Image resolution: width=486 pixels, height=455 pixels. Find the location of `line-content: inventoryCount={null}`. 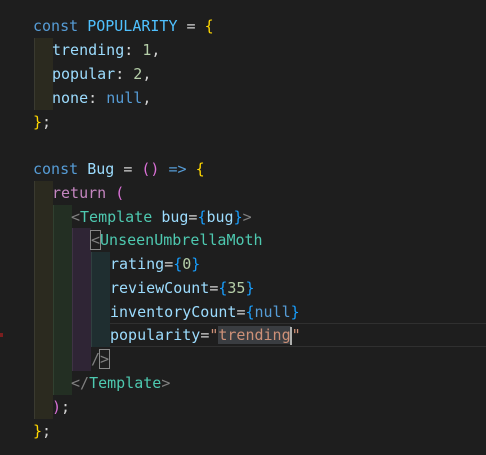

line-content: inventoryCount={null} is located at coordinates (205, 312).